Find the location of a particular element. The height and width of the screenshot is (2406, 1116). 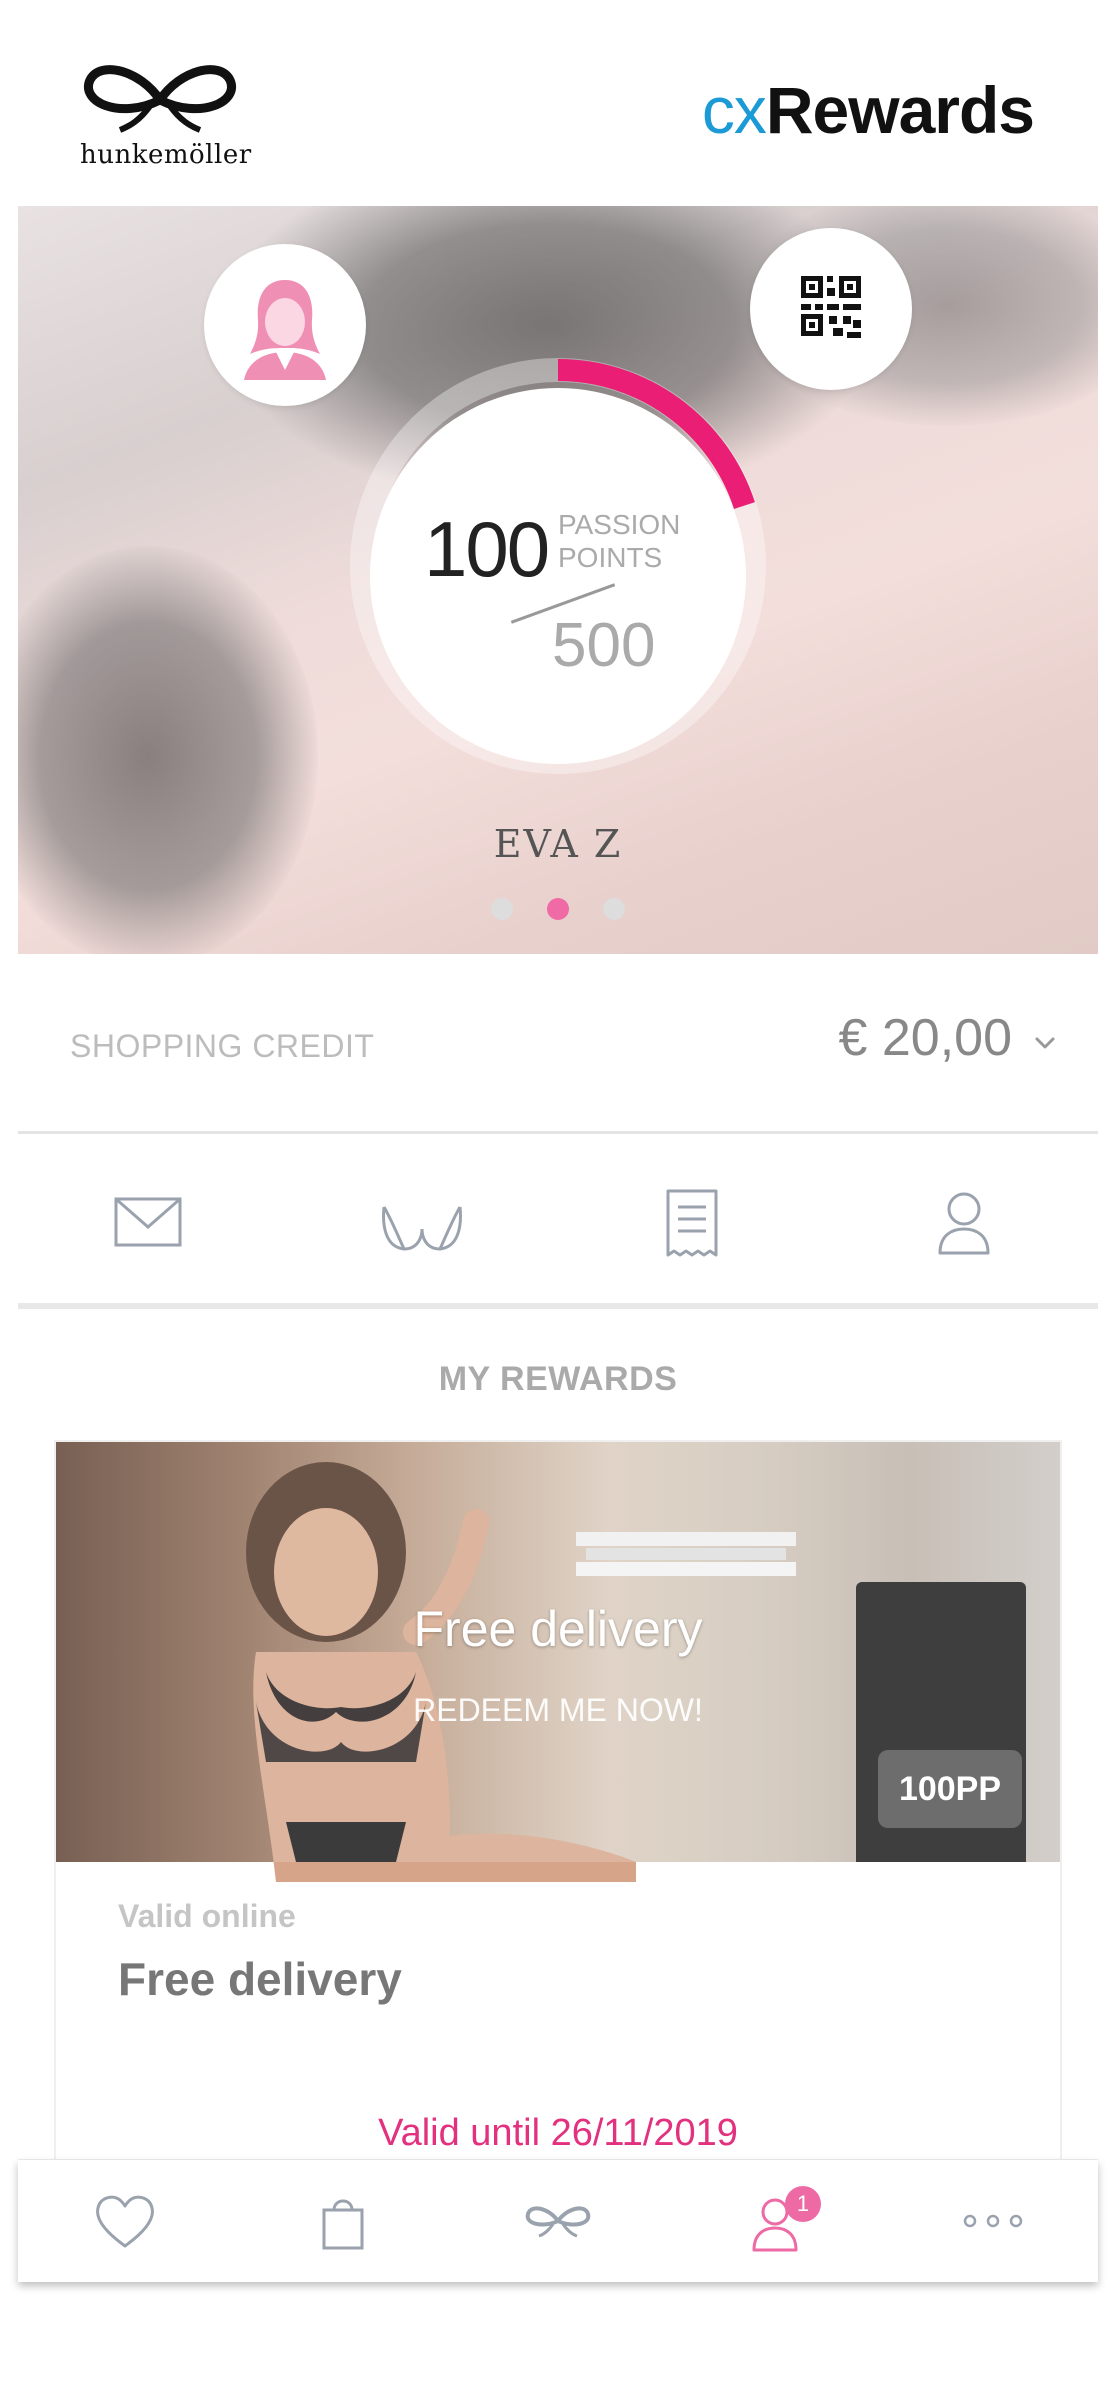

chevron-down-icon is located at coordinates (1045, 1043).